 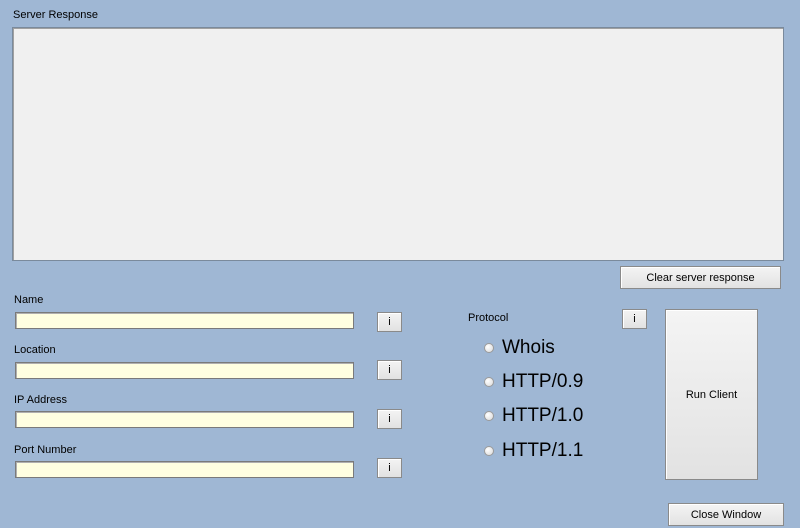 What do you see at coordinates (184, 419) in the screenshot?
I see `ip-address-field` at bounding box center [184, 419].